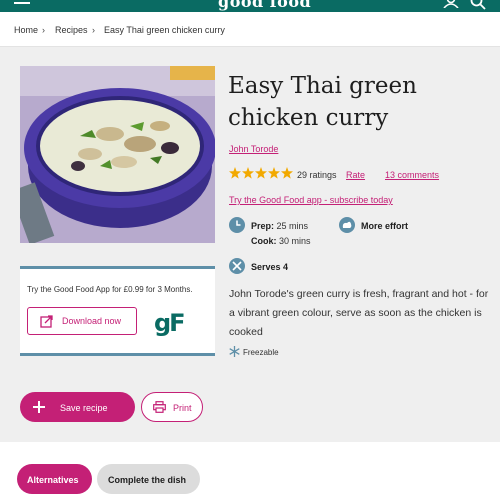  I want to click on cook-time: Cook: 30 mins, so click(281, 241).